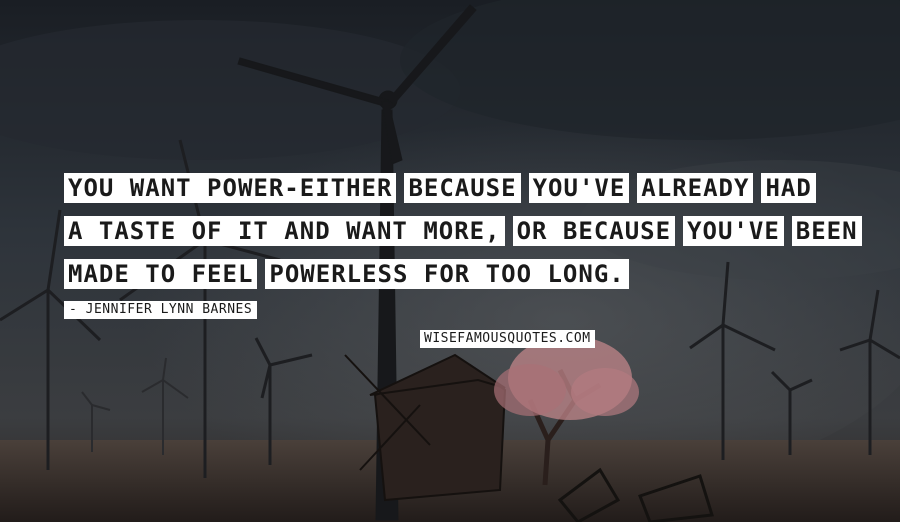  I want to click on quote-line-3: MADE TO FEEL POWERLESS FOR TOO LONG., so click(350, 274).